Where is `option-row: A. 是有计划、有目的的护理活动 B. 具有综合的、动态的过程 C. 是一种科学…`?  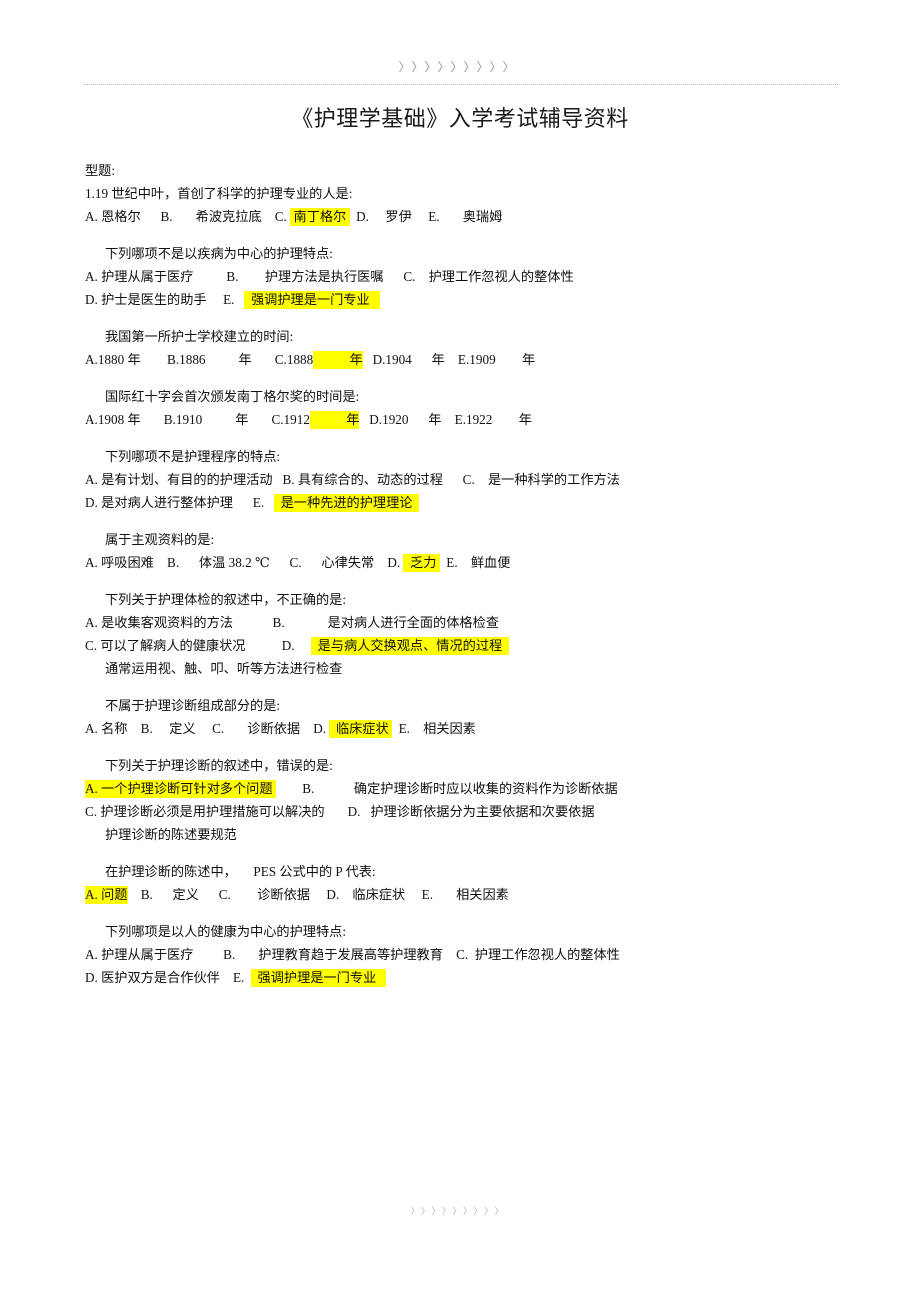
option-row: A. 是有计划、有目的的护理活动 B. 具有综合的、动态的过程 C. 是一种科学… is located at coordinates (480, 479).